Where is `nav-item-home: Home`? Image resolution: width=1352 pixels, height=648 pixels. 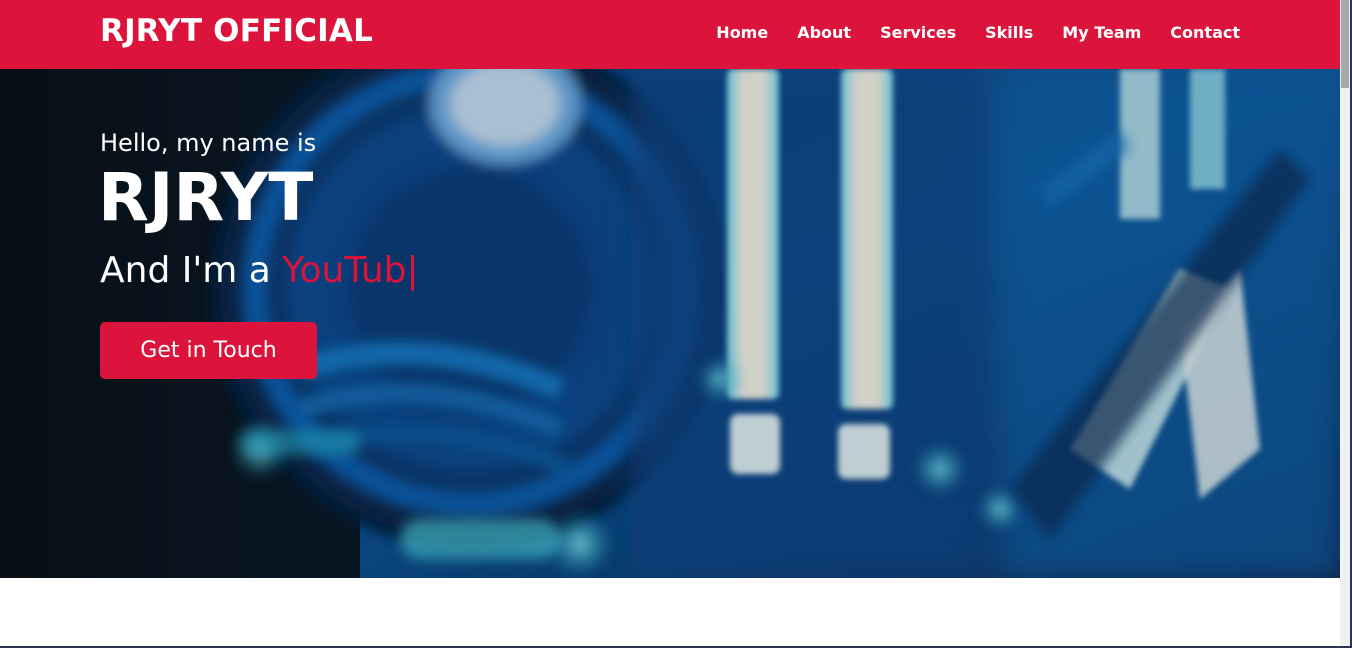 nav-item-home: Home is located at coordinates (742, 32).